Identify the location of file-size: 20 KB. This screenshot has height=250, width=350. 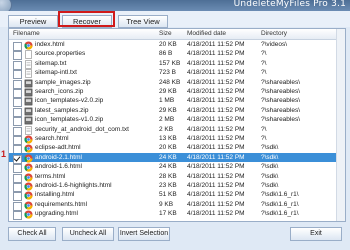
(168, 148).